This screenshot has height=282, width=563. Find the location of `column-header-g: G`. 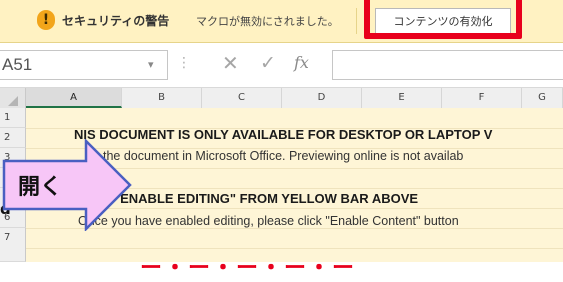

column-header-g: G is located at coordinates (542, 98).